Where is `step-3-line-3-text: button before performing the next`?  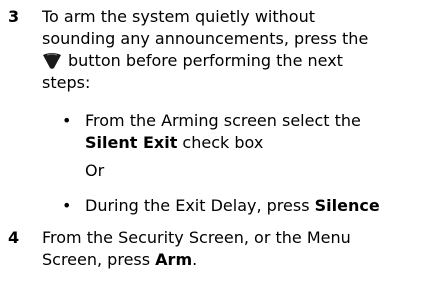 step-3-line-3-text: button before performing the next is located at coordinates (205, 60).